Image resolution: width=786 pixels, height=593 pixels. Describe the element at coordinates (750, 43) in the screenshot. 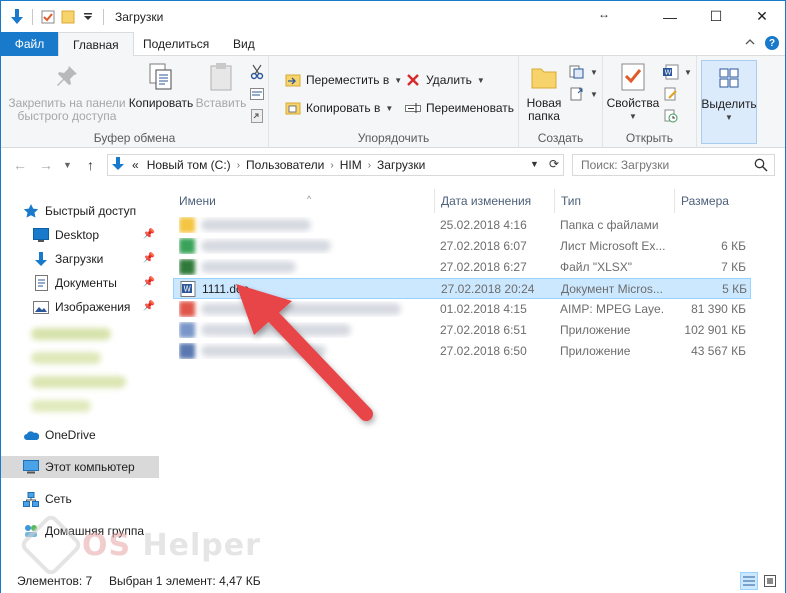

I see `collapse-ribbon-icon` at that location.